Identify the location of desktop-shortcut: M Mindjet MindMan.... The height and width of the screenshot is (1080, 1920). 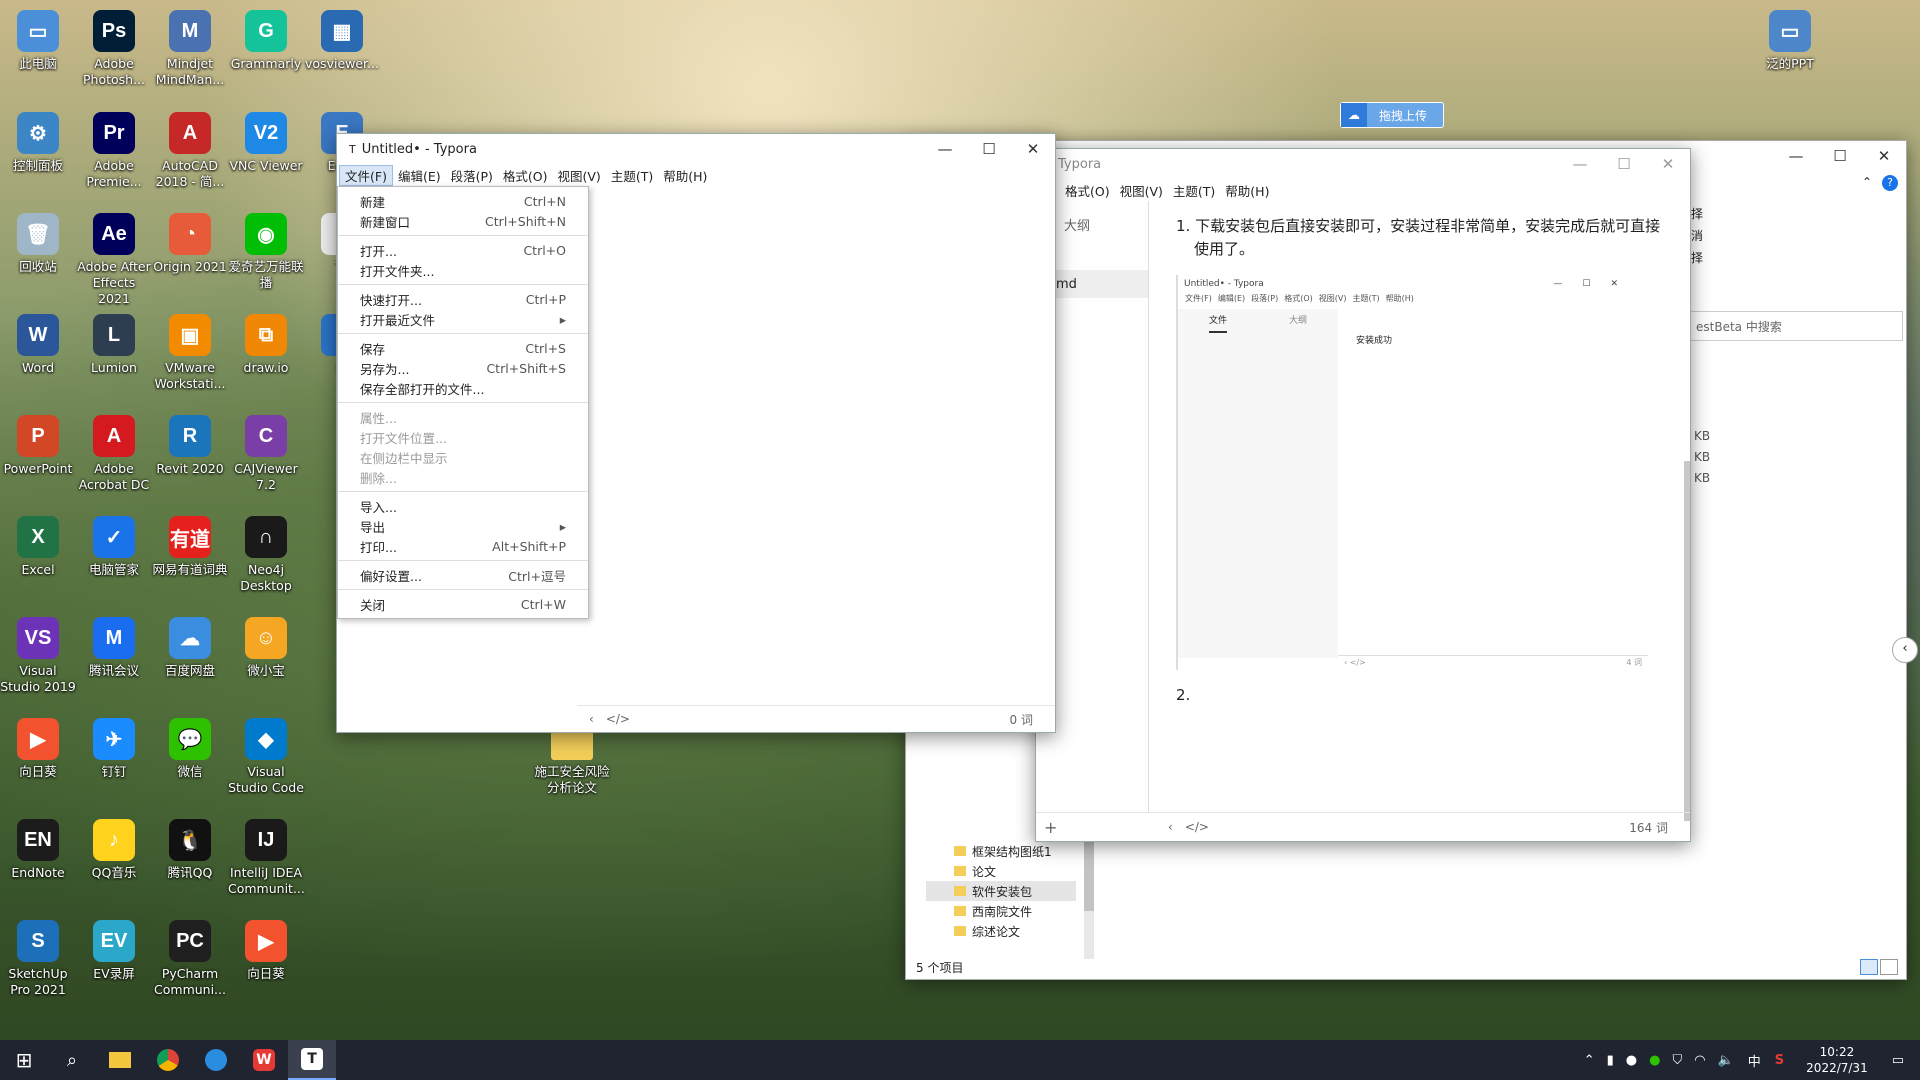
(190, 49).